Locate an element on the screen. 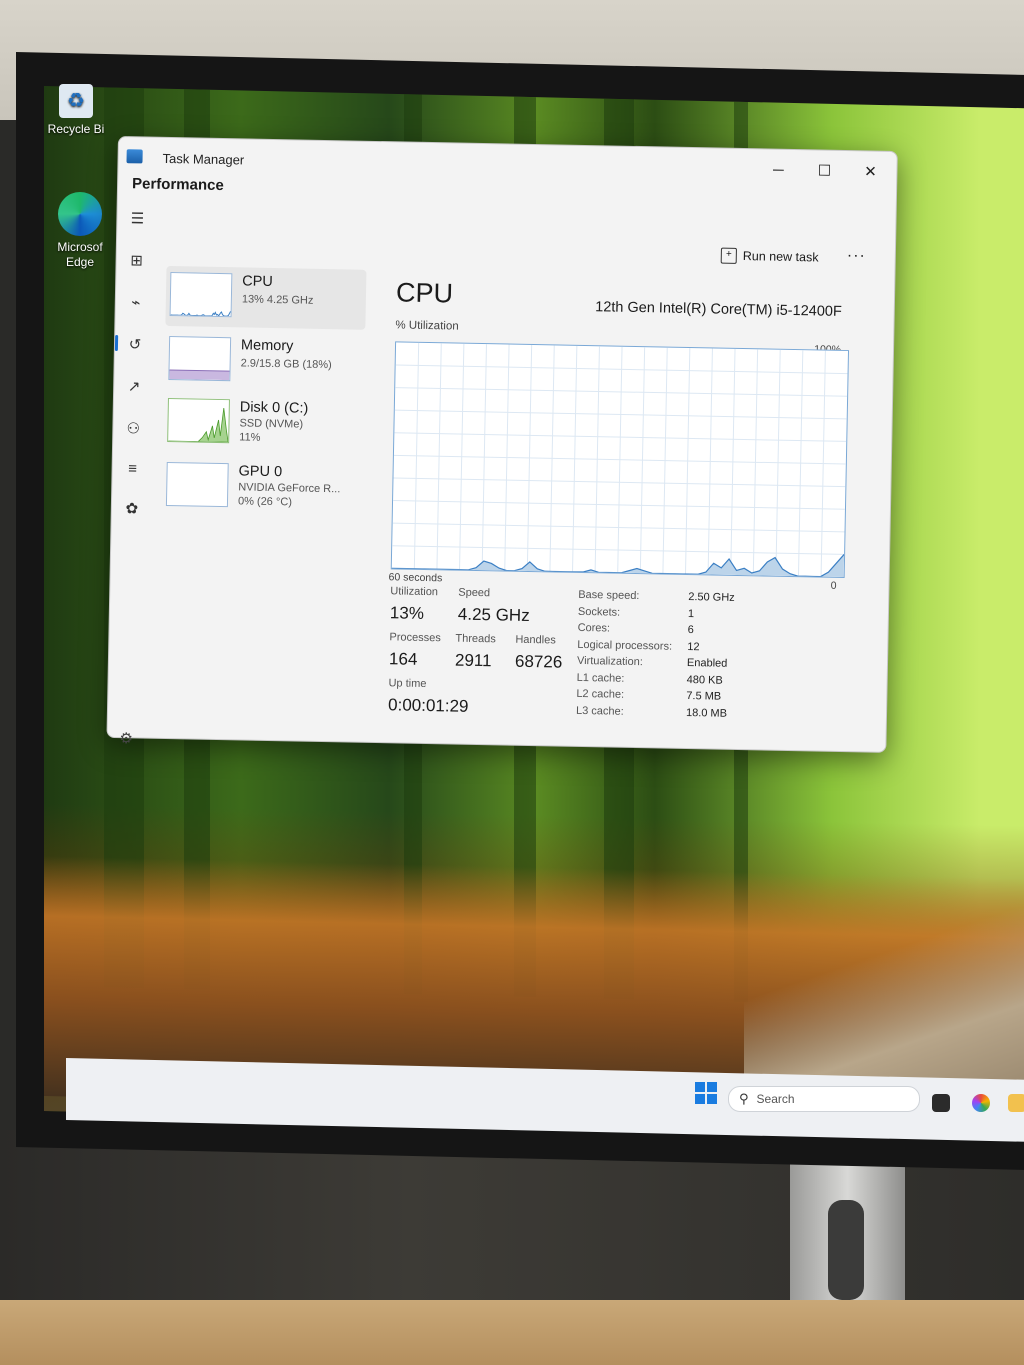  spec-value: 12 is located at coordinates (693, 646).